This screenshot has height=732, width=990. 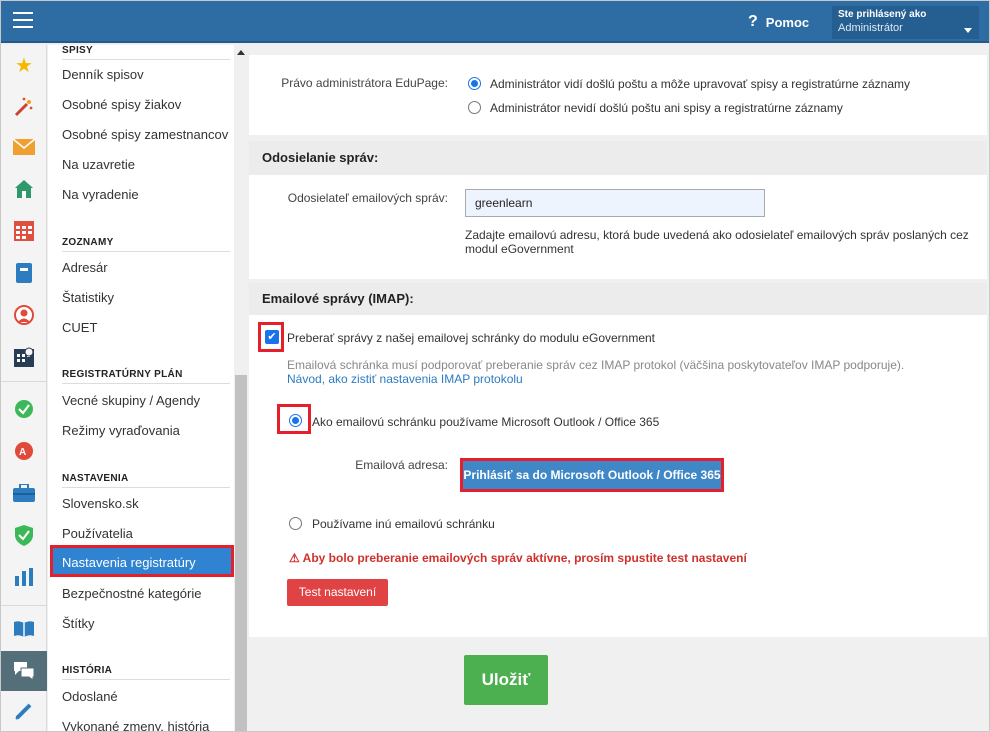 I want to click on menu-item-adresar: Adresár, so click(x=147, y=267).